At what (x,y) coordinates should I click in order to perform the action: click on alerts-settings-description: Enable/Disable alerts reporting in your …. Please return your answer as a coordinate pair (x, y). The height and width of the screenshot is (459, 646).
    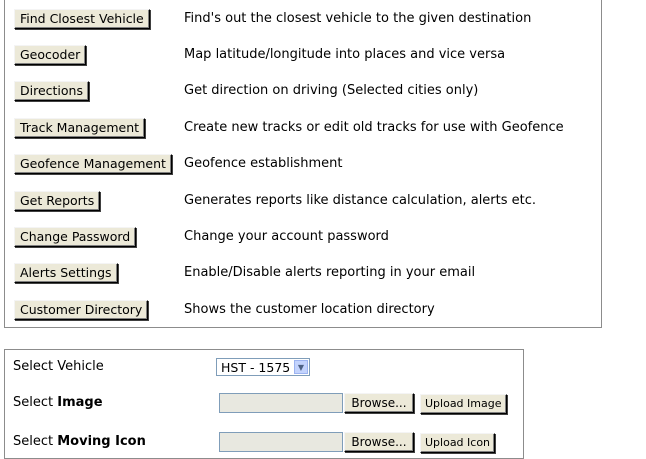
    Looking at the image, I should click on (330, 272).